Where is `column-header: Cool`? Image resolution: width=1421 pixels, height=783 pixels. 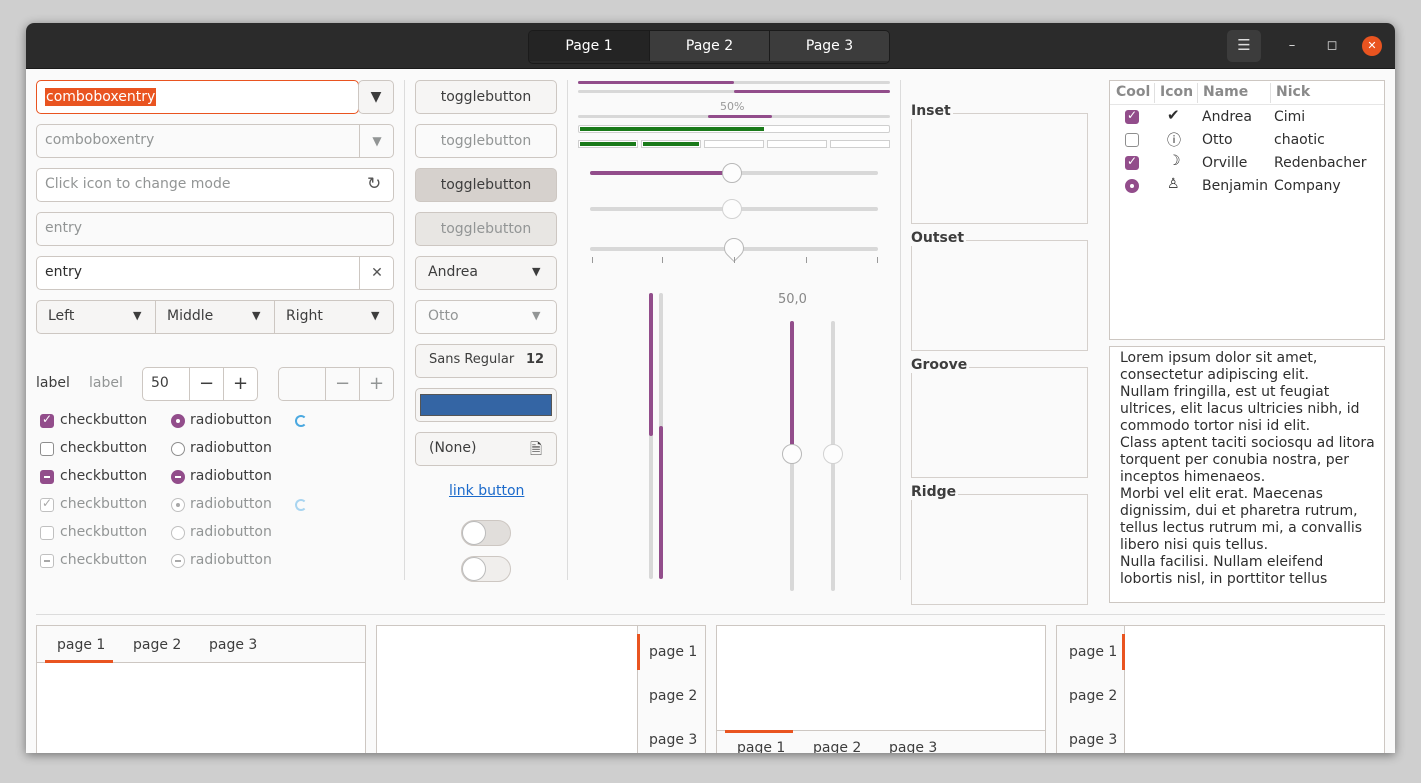
column-header: Cool is located at coordinates (1133, 92).